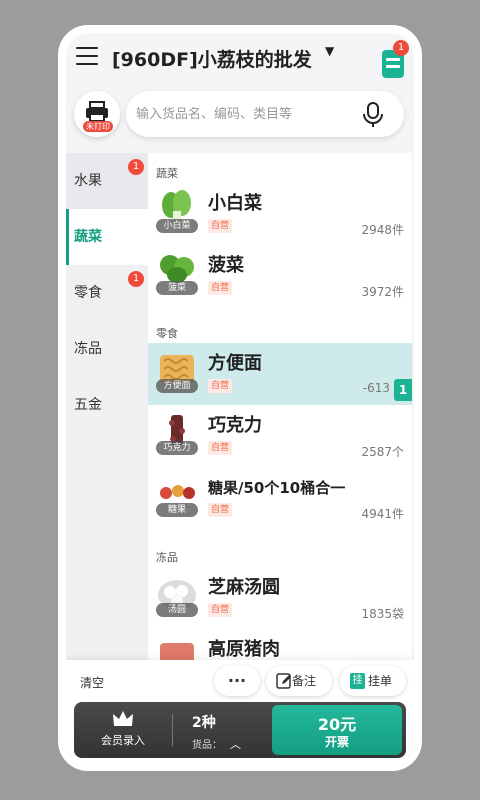 This screenshot has width=480, height=800. Describe the element at coordinates (107, 237) in the screenshot. I see `category-item-vegetables: 蔬菜` at that location.